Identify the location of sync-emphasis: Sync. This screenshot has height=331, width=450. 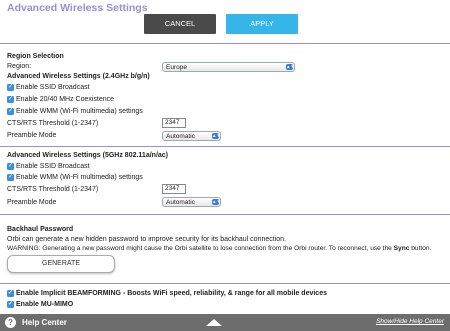
(401, 248).